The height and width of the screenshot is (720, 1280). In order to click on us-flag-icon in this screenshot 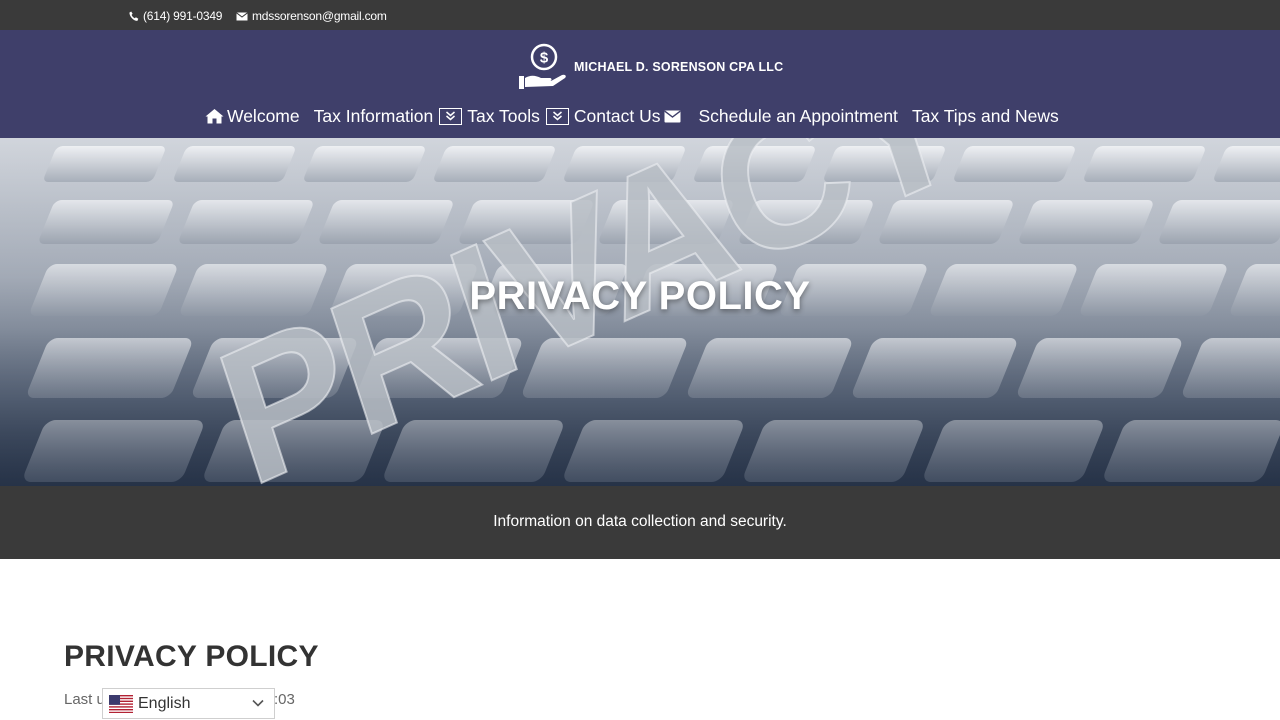, I will do `click(121, 703)`.